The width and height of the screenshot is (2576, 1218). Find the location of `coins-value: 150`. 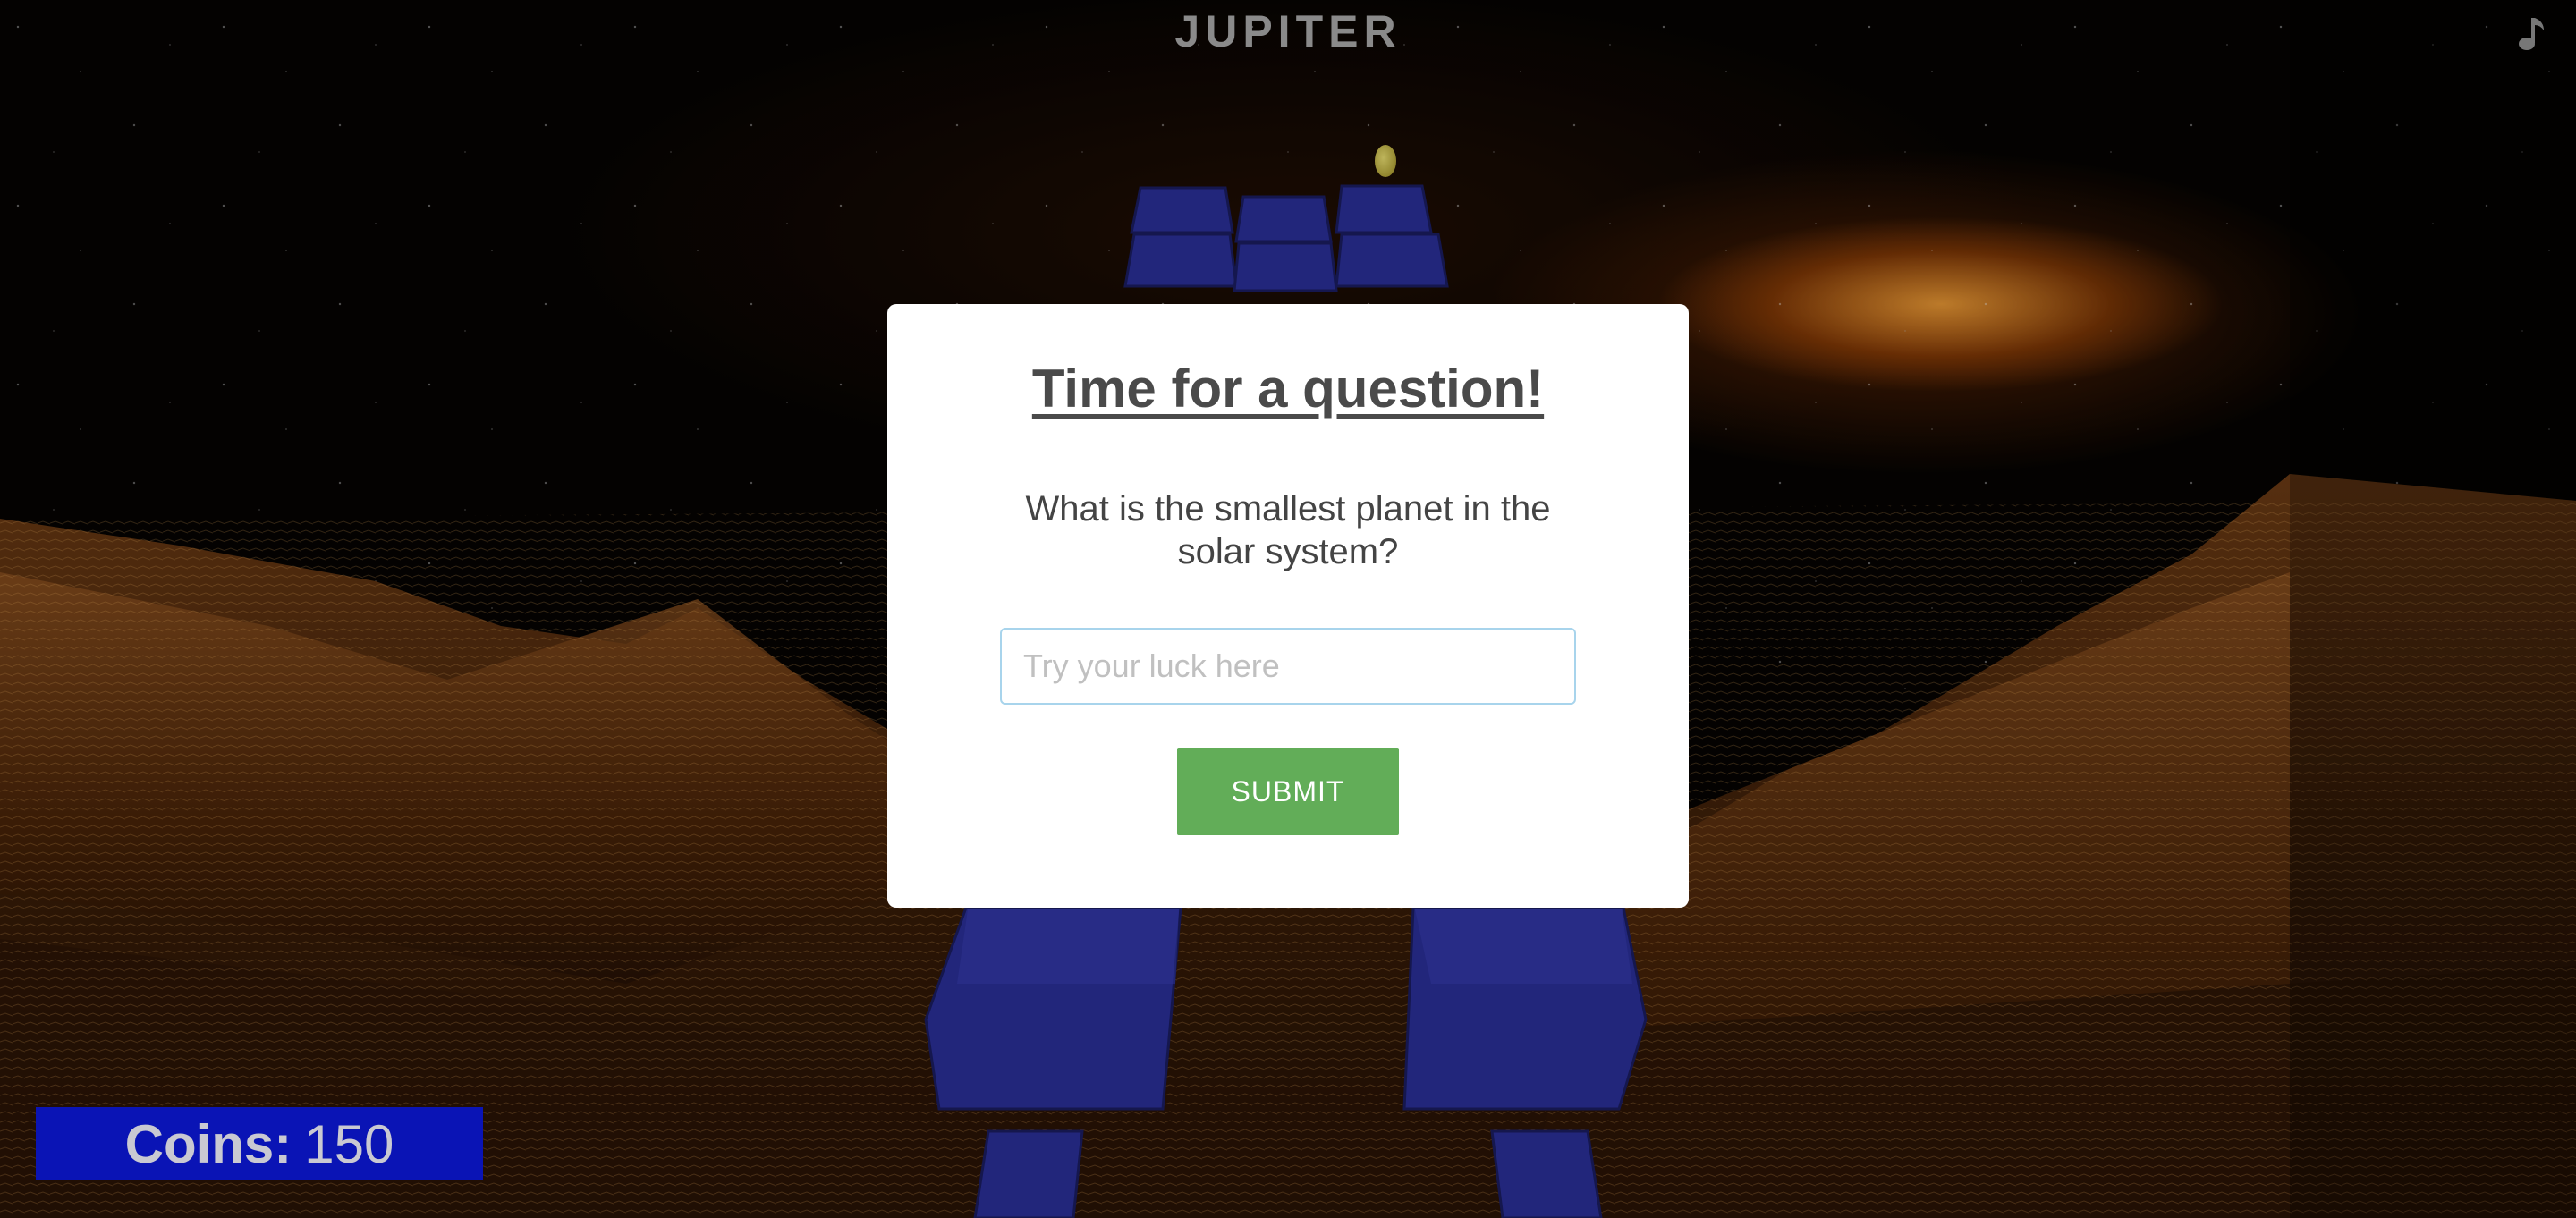

coins-value: 150 is located at coordinates (349, 1143).